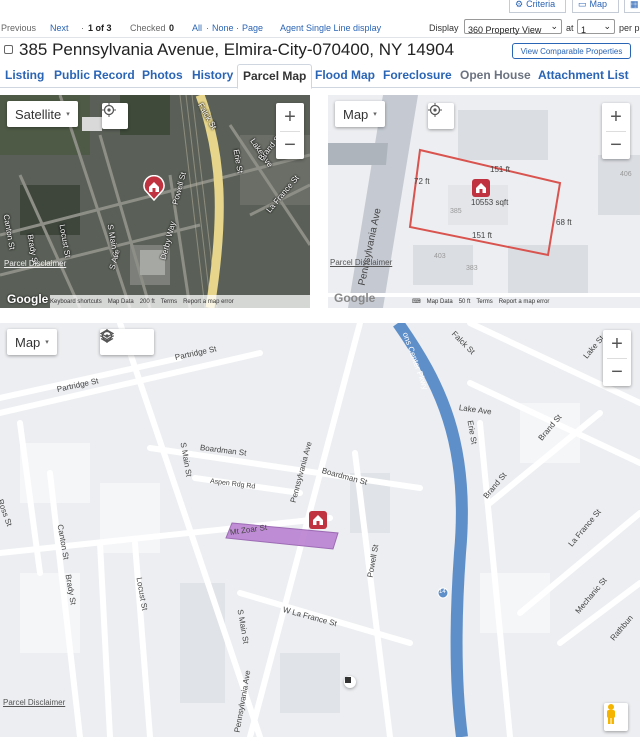 The height and width of the screenshot is (737, 640). What do you see at coordinates (162, 75) in the screenshot?
I see `tab-photos: Photos` at bounding box center [162, 75].